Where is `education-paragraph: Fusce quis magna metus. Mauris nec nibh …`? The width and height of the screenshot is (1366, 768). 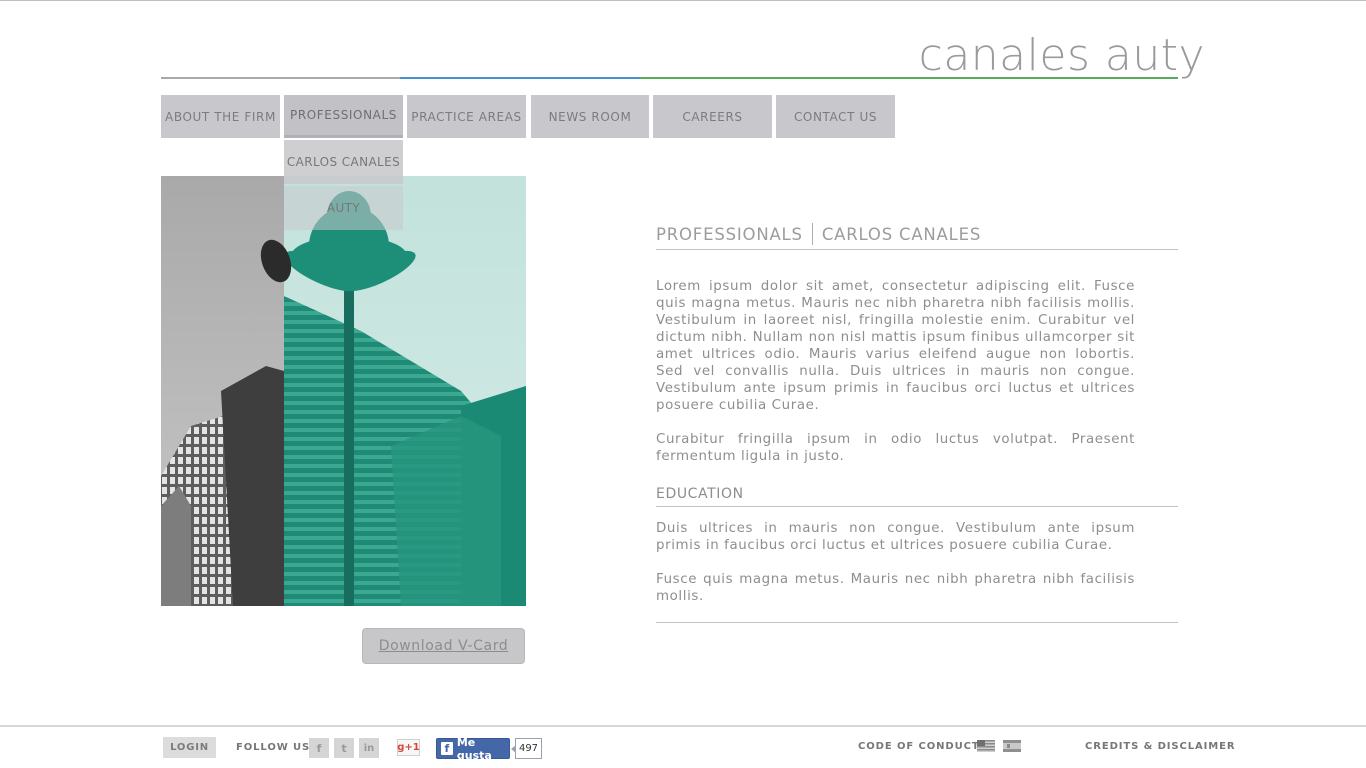 education-paragraph: Fusce quis magna metus. Mauris nec nibh … is located at coordinates (895, 588).